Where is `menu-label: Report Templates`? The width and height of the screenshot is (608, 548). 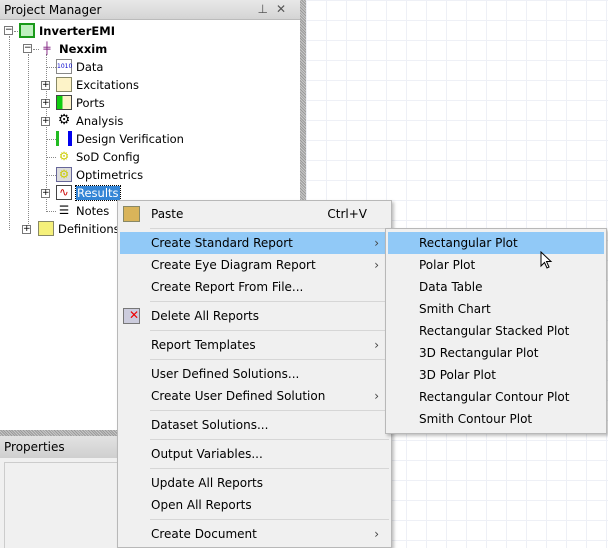 menu-label: Report Templates is located at coordinates (203, 345).